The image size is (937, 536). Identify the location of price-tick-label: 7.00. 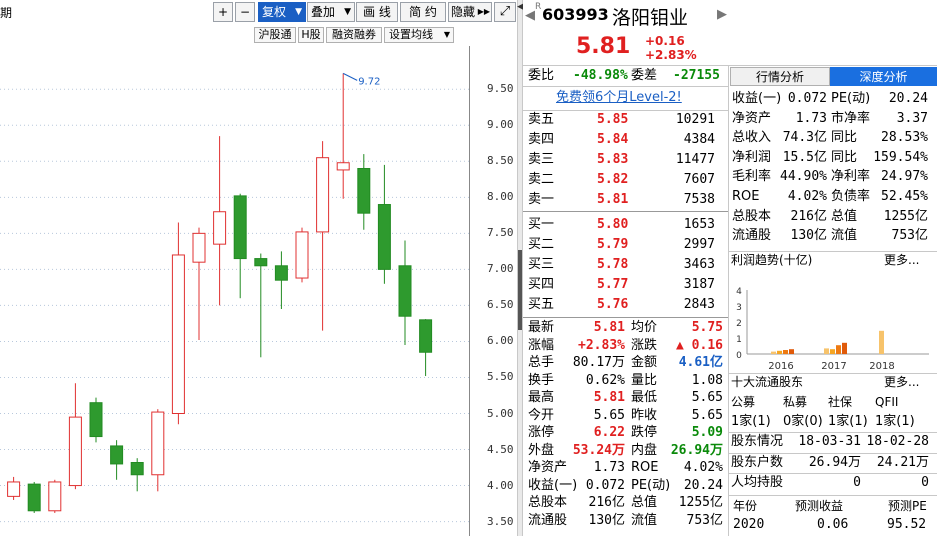
(500, 269).